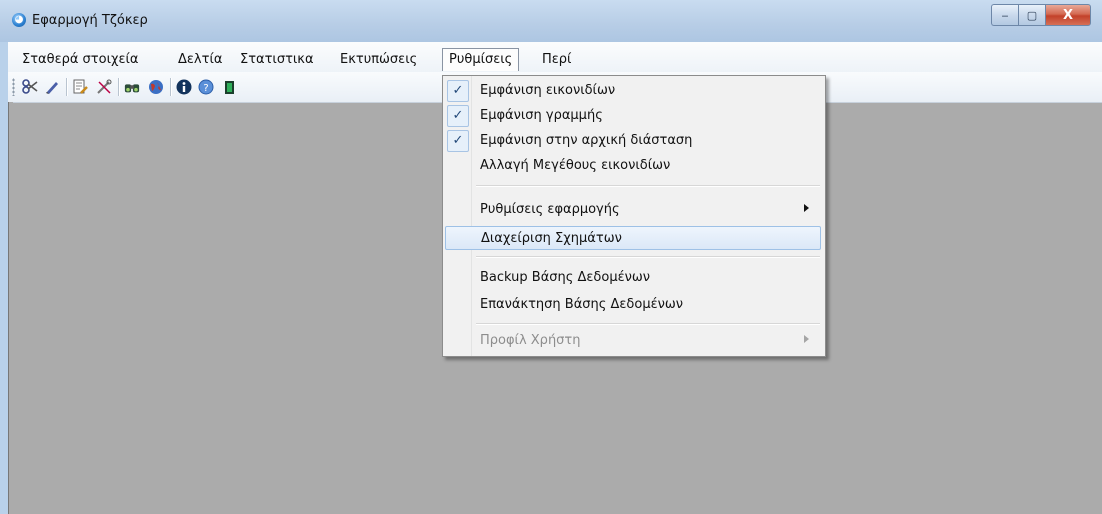 The image size is (1102, 514). I want to click on globe-icon, so click(156, 87).